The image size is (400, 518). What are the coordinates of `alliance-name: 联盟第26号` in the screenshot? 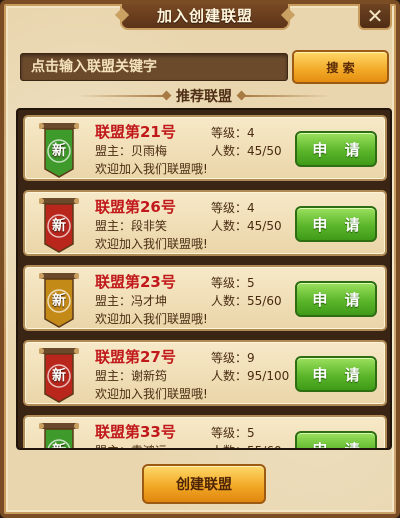 It's located at (135, 207).